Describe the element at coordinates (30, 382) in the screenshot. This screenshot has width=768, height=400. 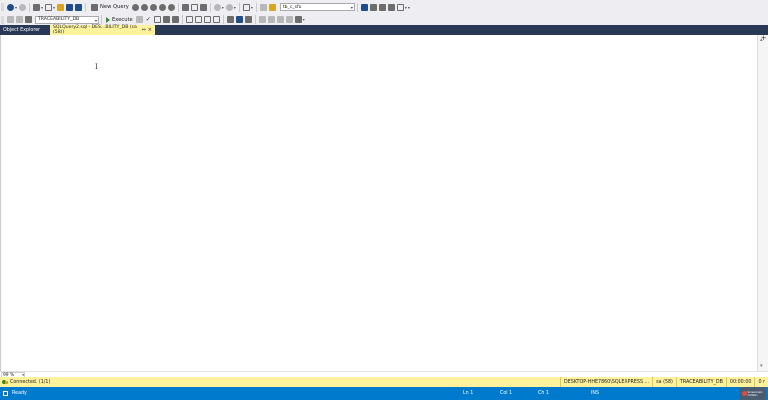
I see `connection-status: Connected. (1/1)` at that location.